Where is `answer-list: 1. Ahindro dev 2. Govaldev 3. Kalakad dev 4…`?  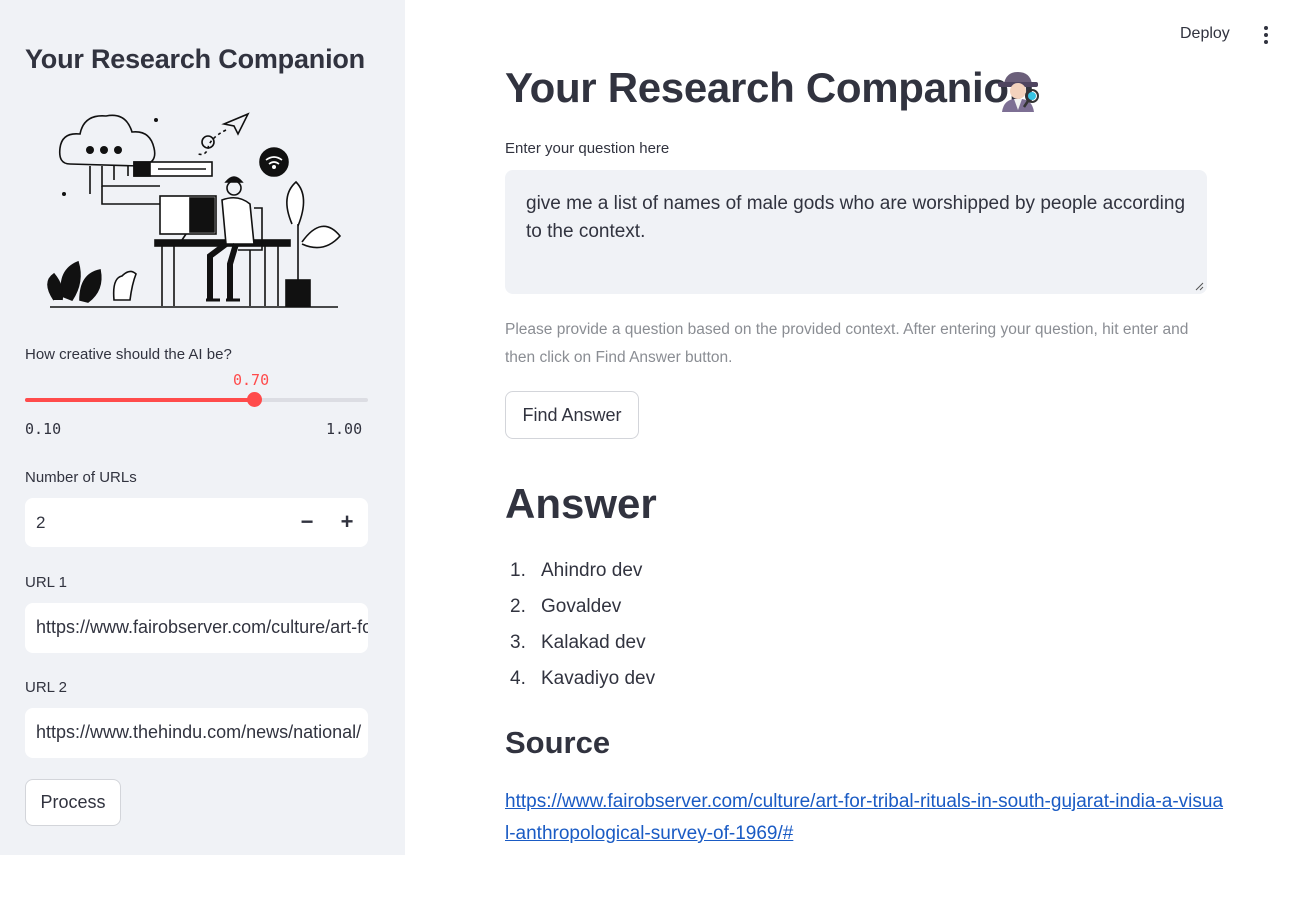 answer-list: 1. Ahindro dev 2. Govaldev 3. Kalakad dev 4… is located at coordinates (580, 629).